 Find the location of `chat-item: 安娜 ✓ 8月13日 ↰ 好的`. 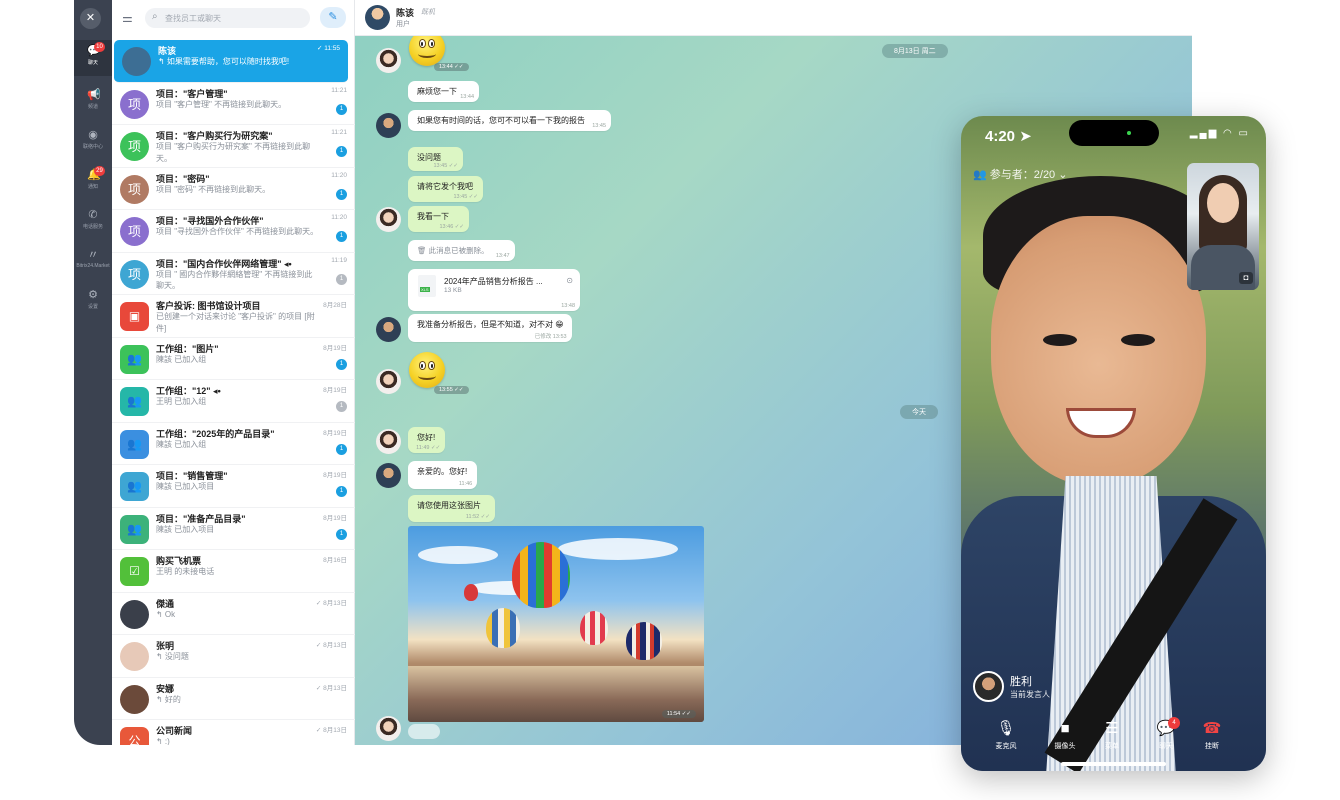

chat-item: 安娜 ✓ 8月13日 ↰ 好的 is located at coordinates (233, 699).